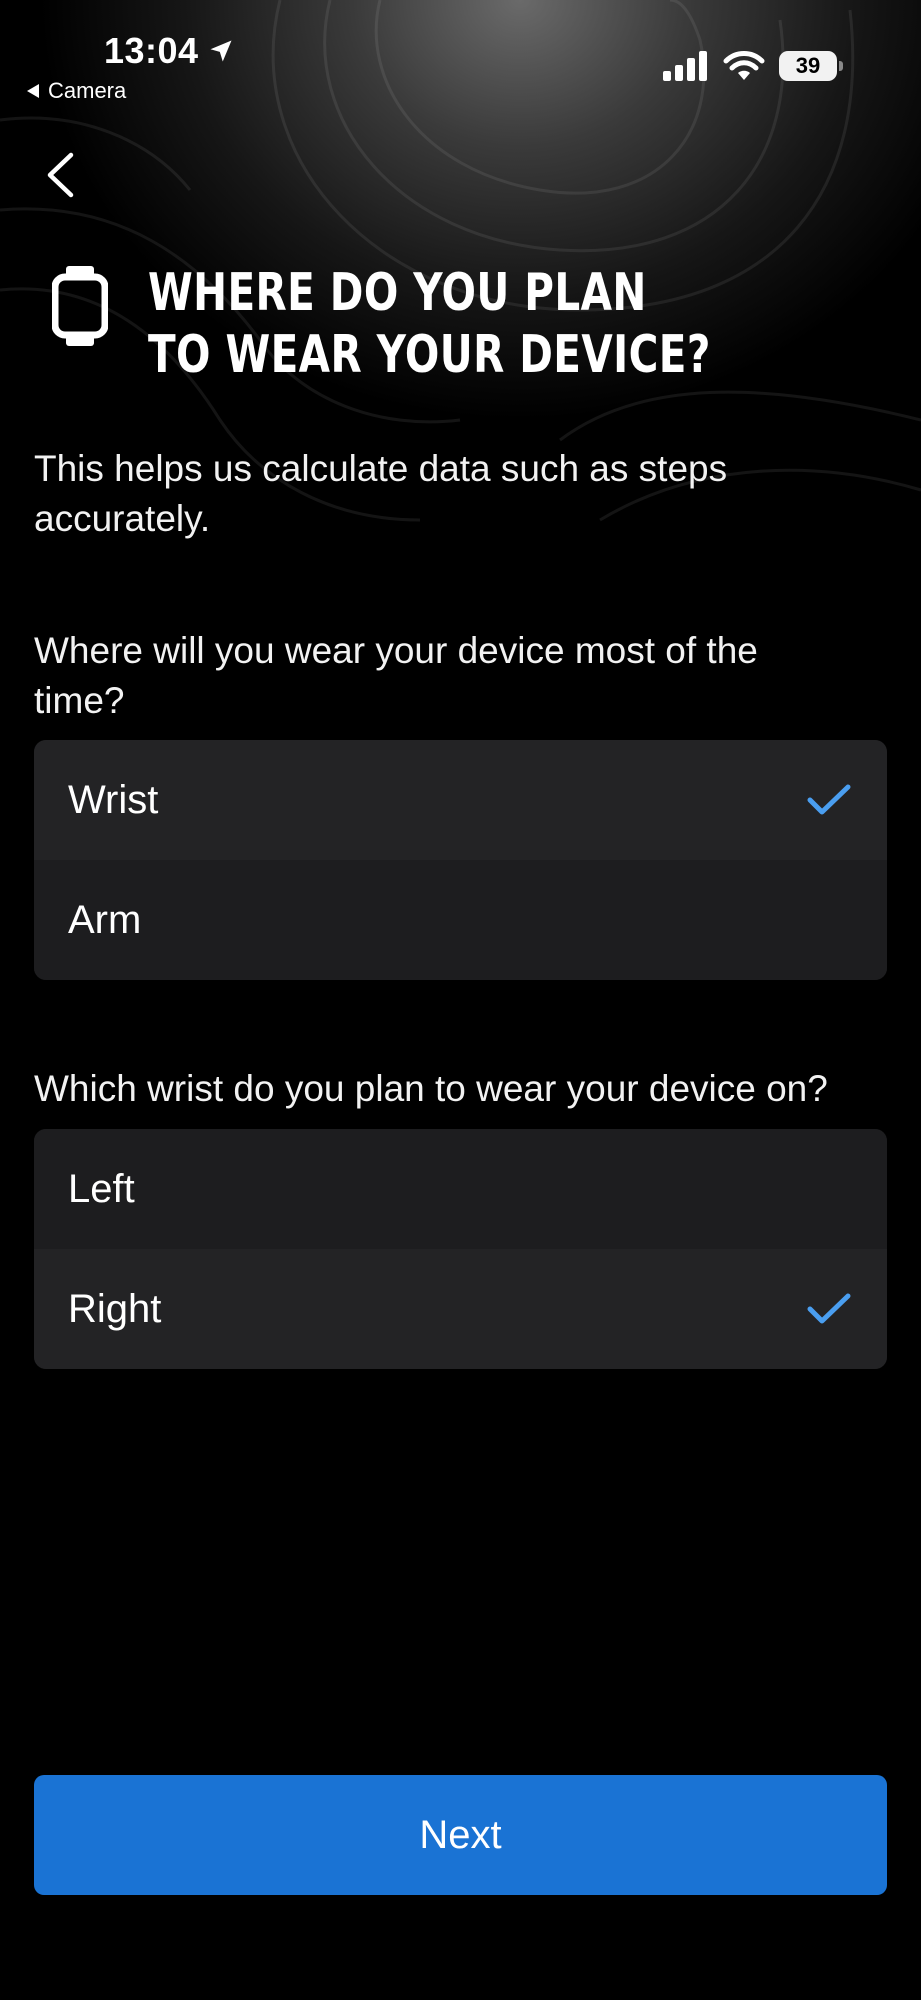 This screenshot has height=2000, width=921. What do you see at coordinates (460, 1835) in the screenshot?
I see `next-button: Next` at bounding box center [460, 1835].